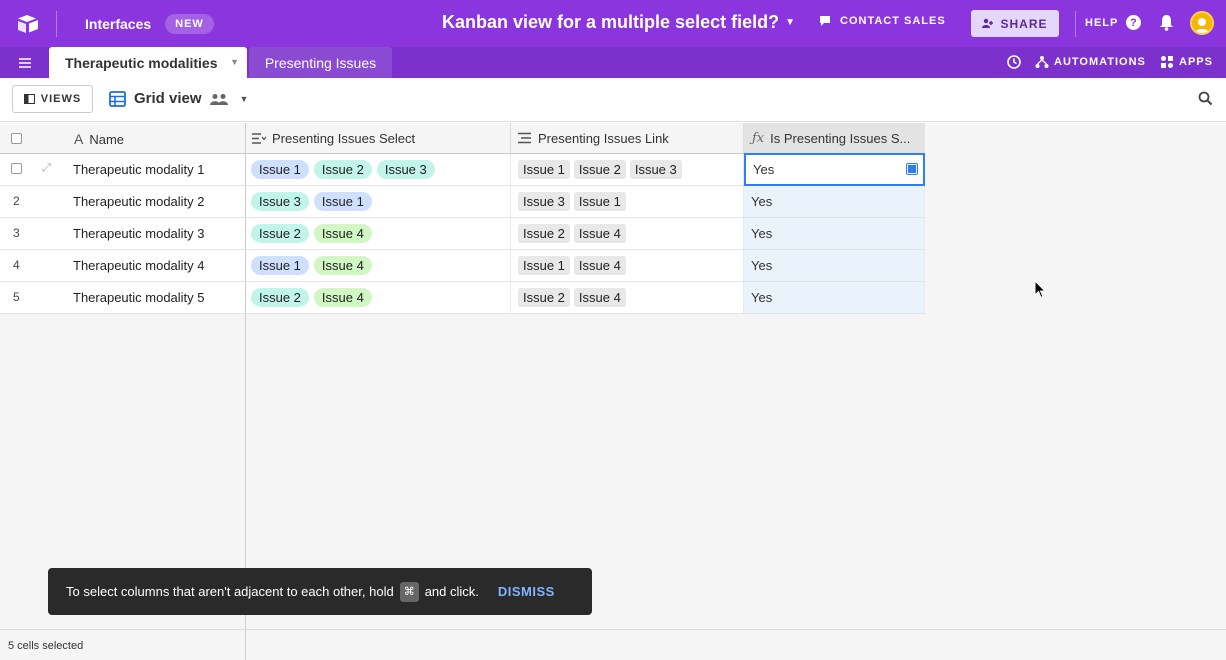 Image resolution: width=1226 pixels, height=660 pixels. Describe the element at coordinates (627, 265) in the screenshot. I see `linked-records-cell: Issue 1 Issue 4` at that location.